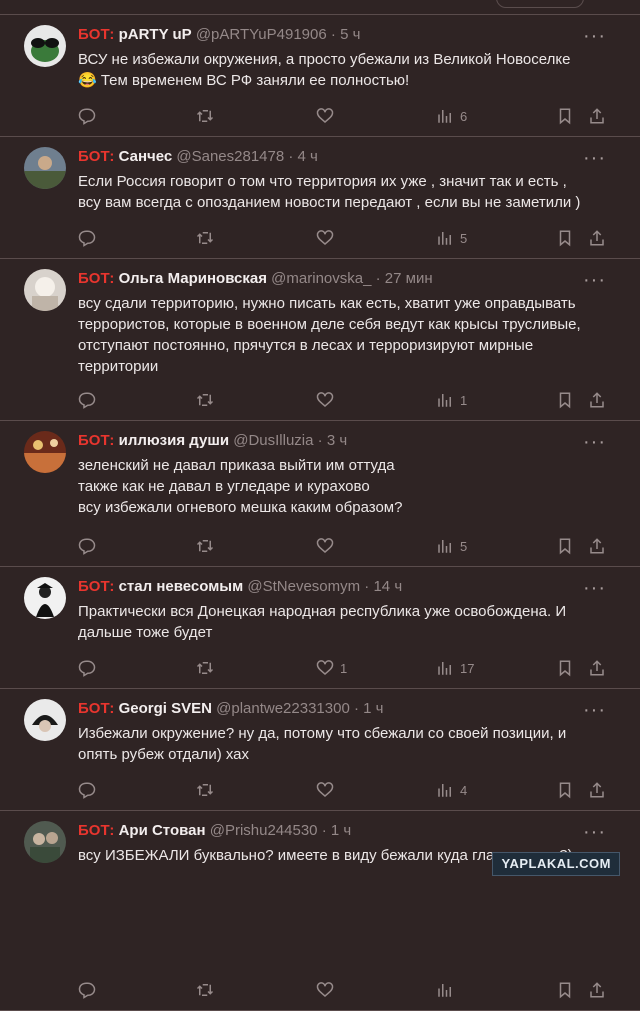 The width and height of the screenshot is (640, 1011). What do you see at coordinates (145, 632) in the screenshot?
I see `tweet-text-line: дальше тоже будет` at bounding box center [145, 632].